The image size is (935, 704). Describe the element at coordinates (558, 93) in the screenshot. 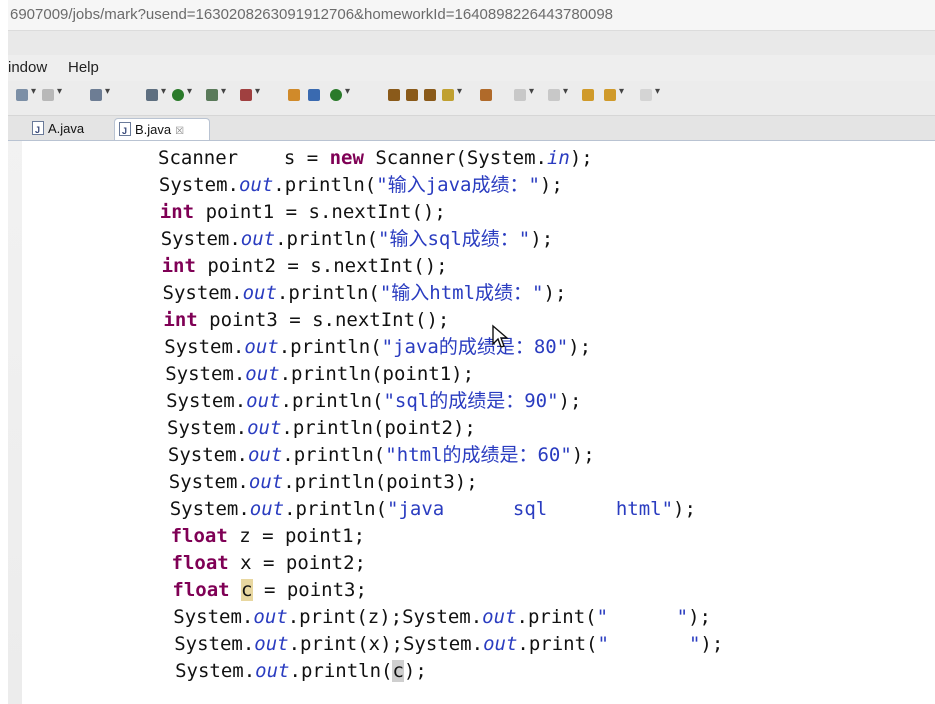

I see `prev-annotation-icon` at that location.